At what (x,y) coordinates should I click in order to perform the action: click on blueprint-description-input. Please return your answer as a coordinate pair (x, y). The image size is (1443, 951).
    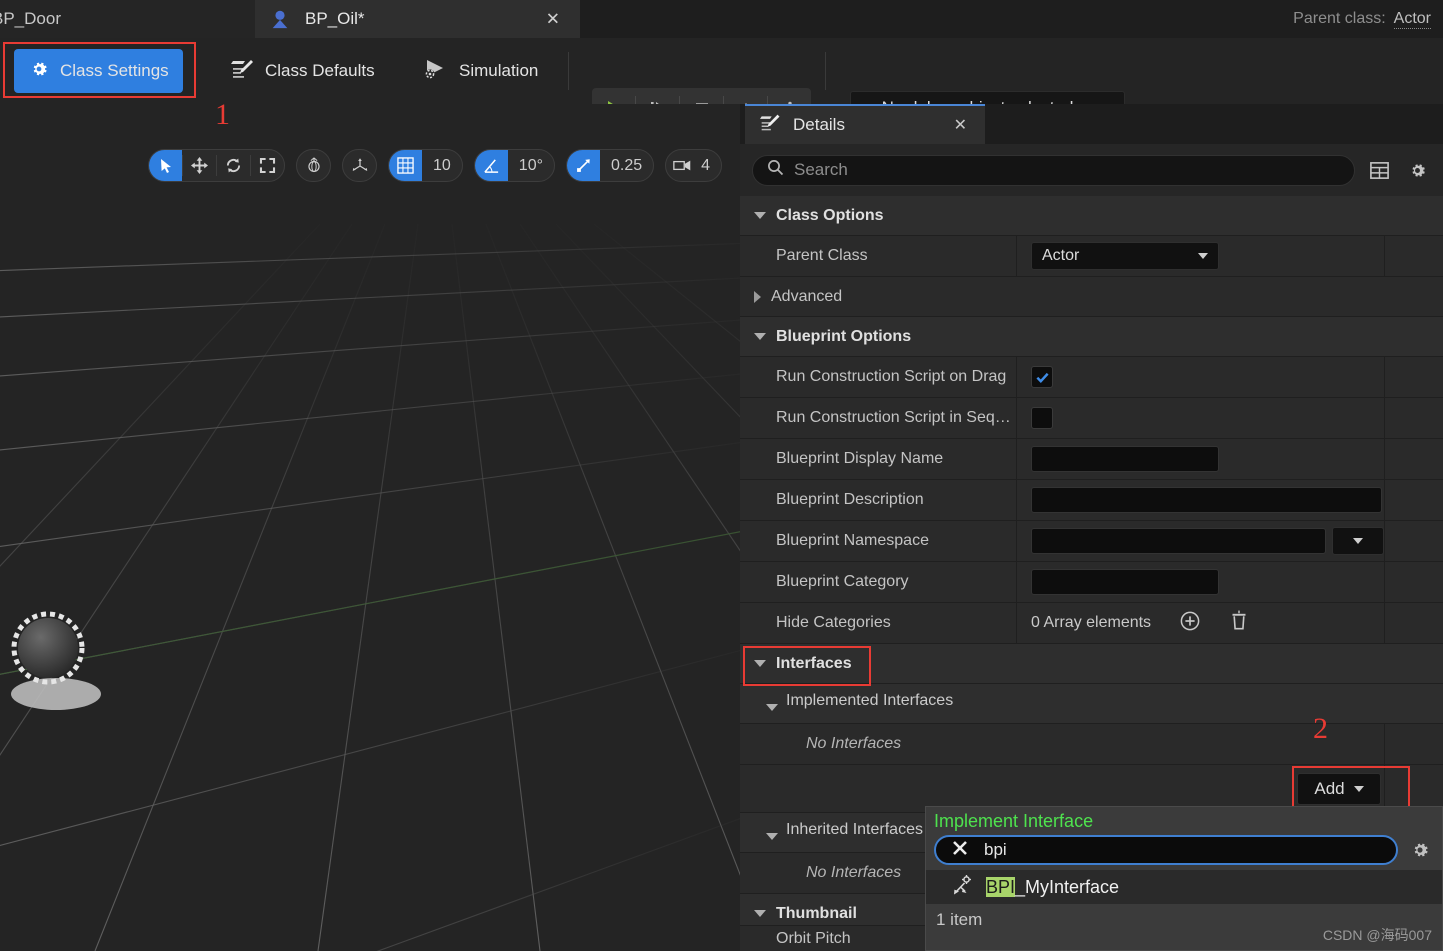
    Looking at the image, I should click on (1206, 500).